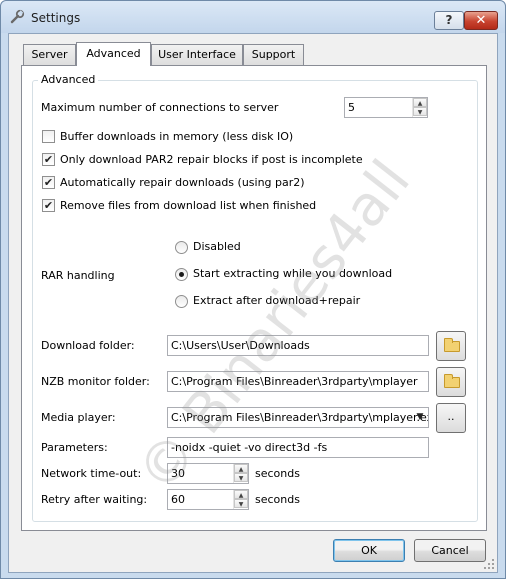 The width and height of the screenshot is (506, 579). What do you see at coordinates (489, 564) in the screenshot?
I see `resize-grip-icon` at bounding box center [489, 564].